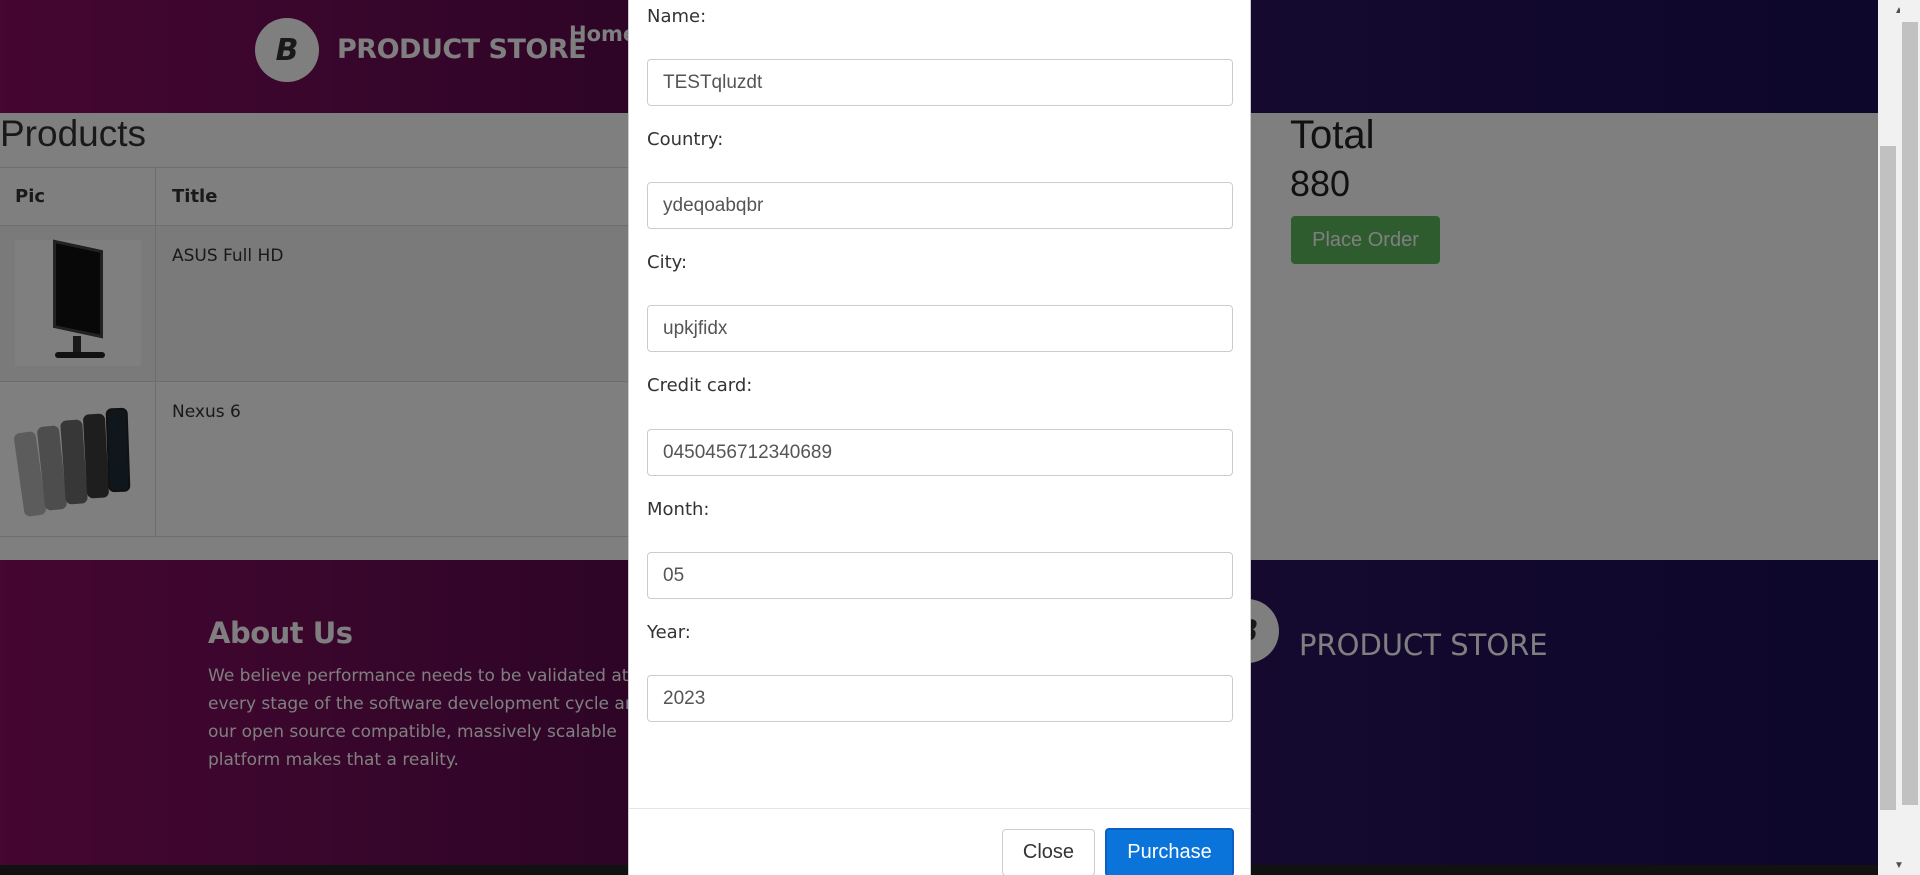 This screenshot has height=875, width=1920. Describe the element at coordinates (1048, 852) in the screenshot. I see `close-button: Close` at that location.